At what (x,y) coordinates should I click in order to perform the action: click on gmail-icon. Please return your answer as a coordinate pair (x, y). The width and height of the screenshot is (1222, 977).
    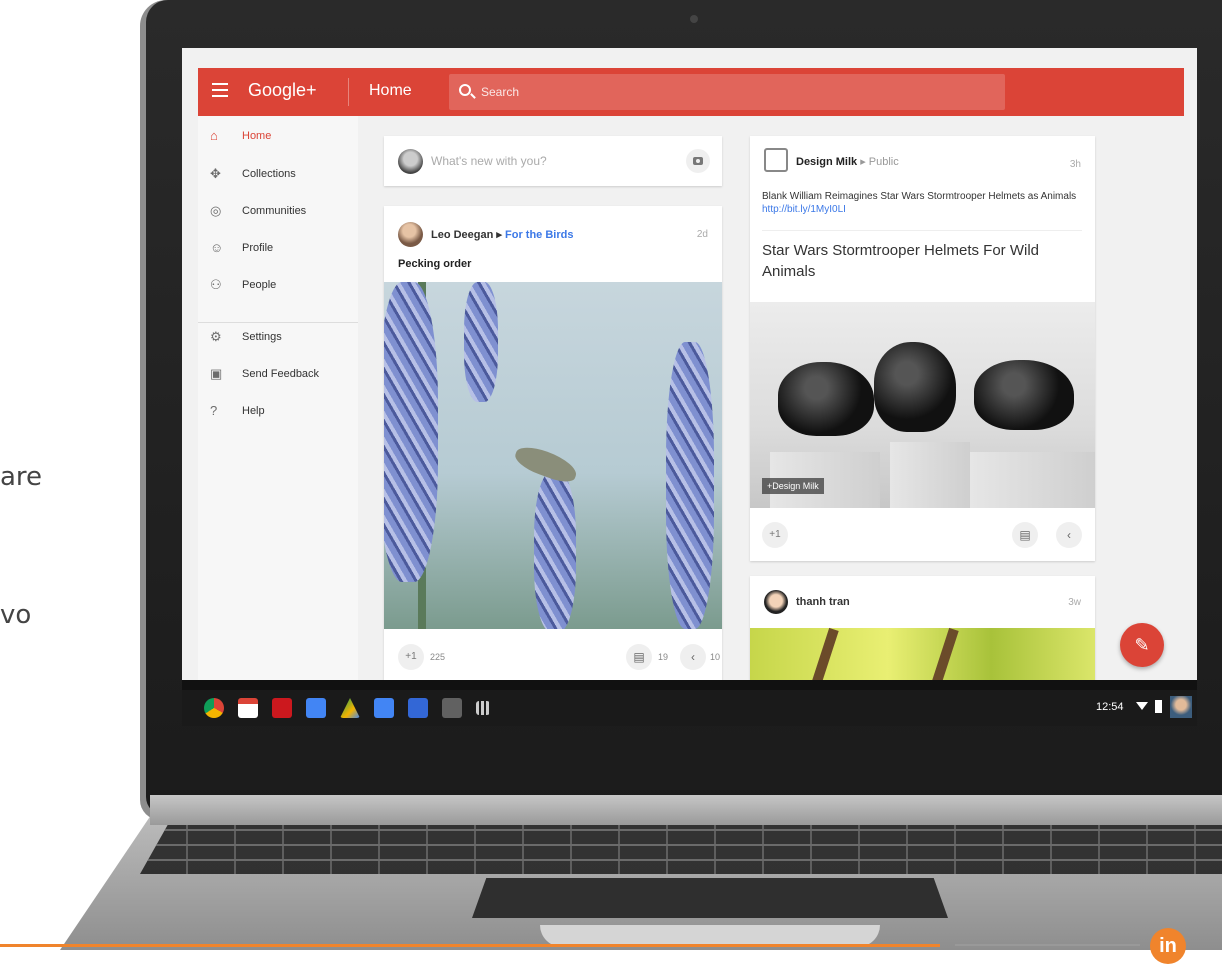
    Looking at the image, I should click on (248, 708).